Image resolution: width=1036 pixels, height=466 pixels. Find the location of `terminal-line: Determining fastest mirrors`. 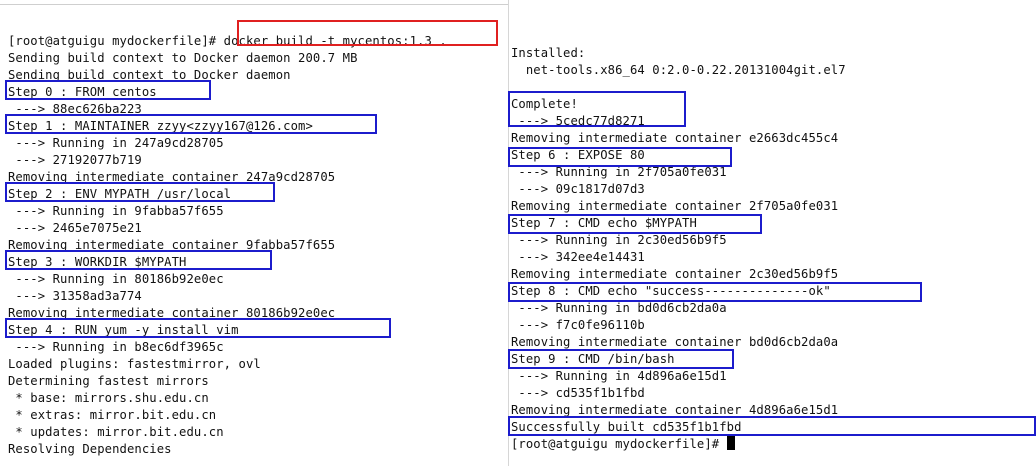

terminal-line: Determining fastest mirrors is located at coordinates (108, 381).